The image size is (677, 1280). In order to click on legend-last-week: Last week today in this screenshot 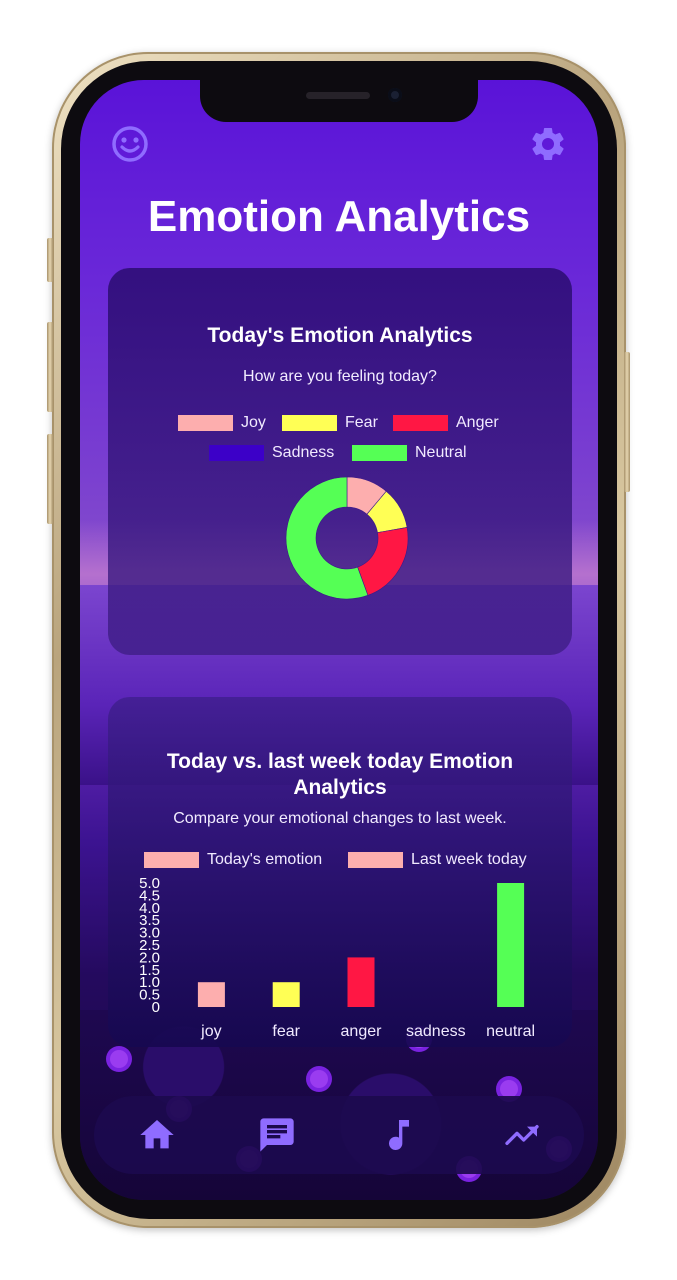, I will do `click(437, 860)`.